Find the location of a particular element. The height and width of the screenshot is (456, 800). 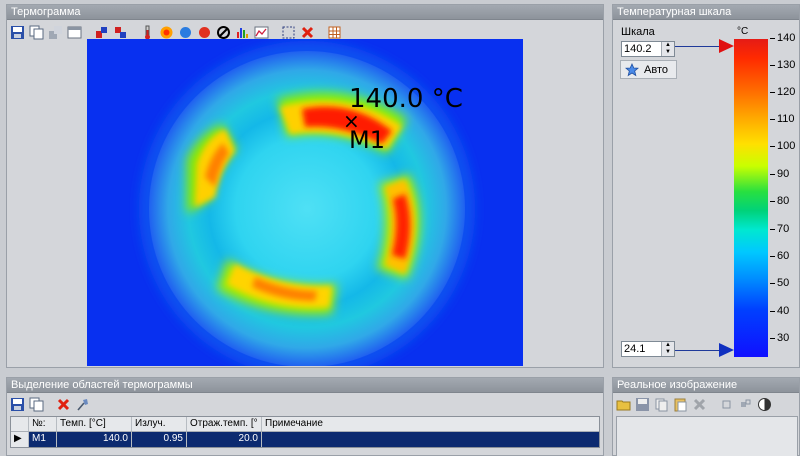

rotate-left-icon is located at coordinates (101, 32).